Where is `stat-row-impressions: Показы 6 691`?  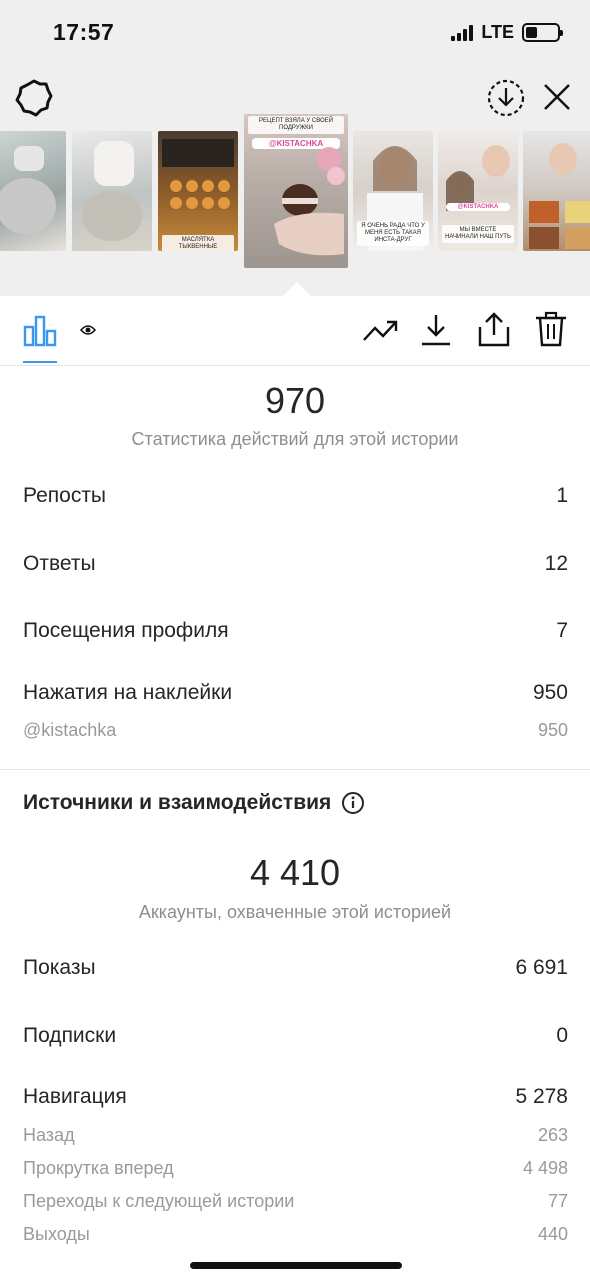 stat-row-impressions: Показы 6 691 is located at coordinates (295, 968).